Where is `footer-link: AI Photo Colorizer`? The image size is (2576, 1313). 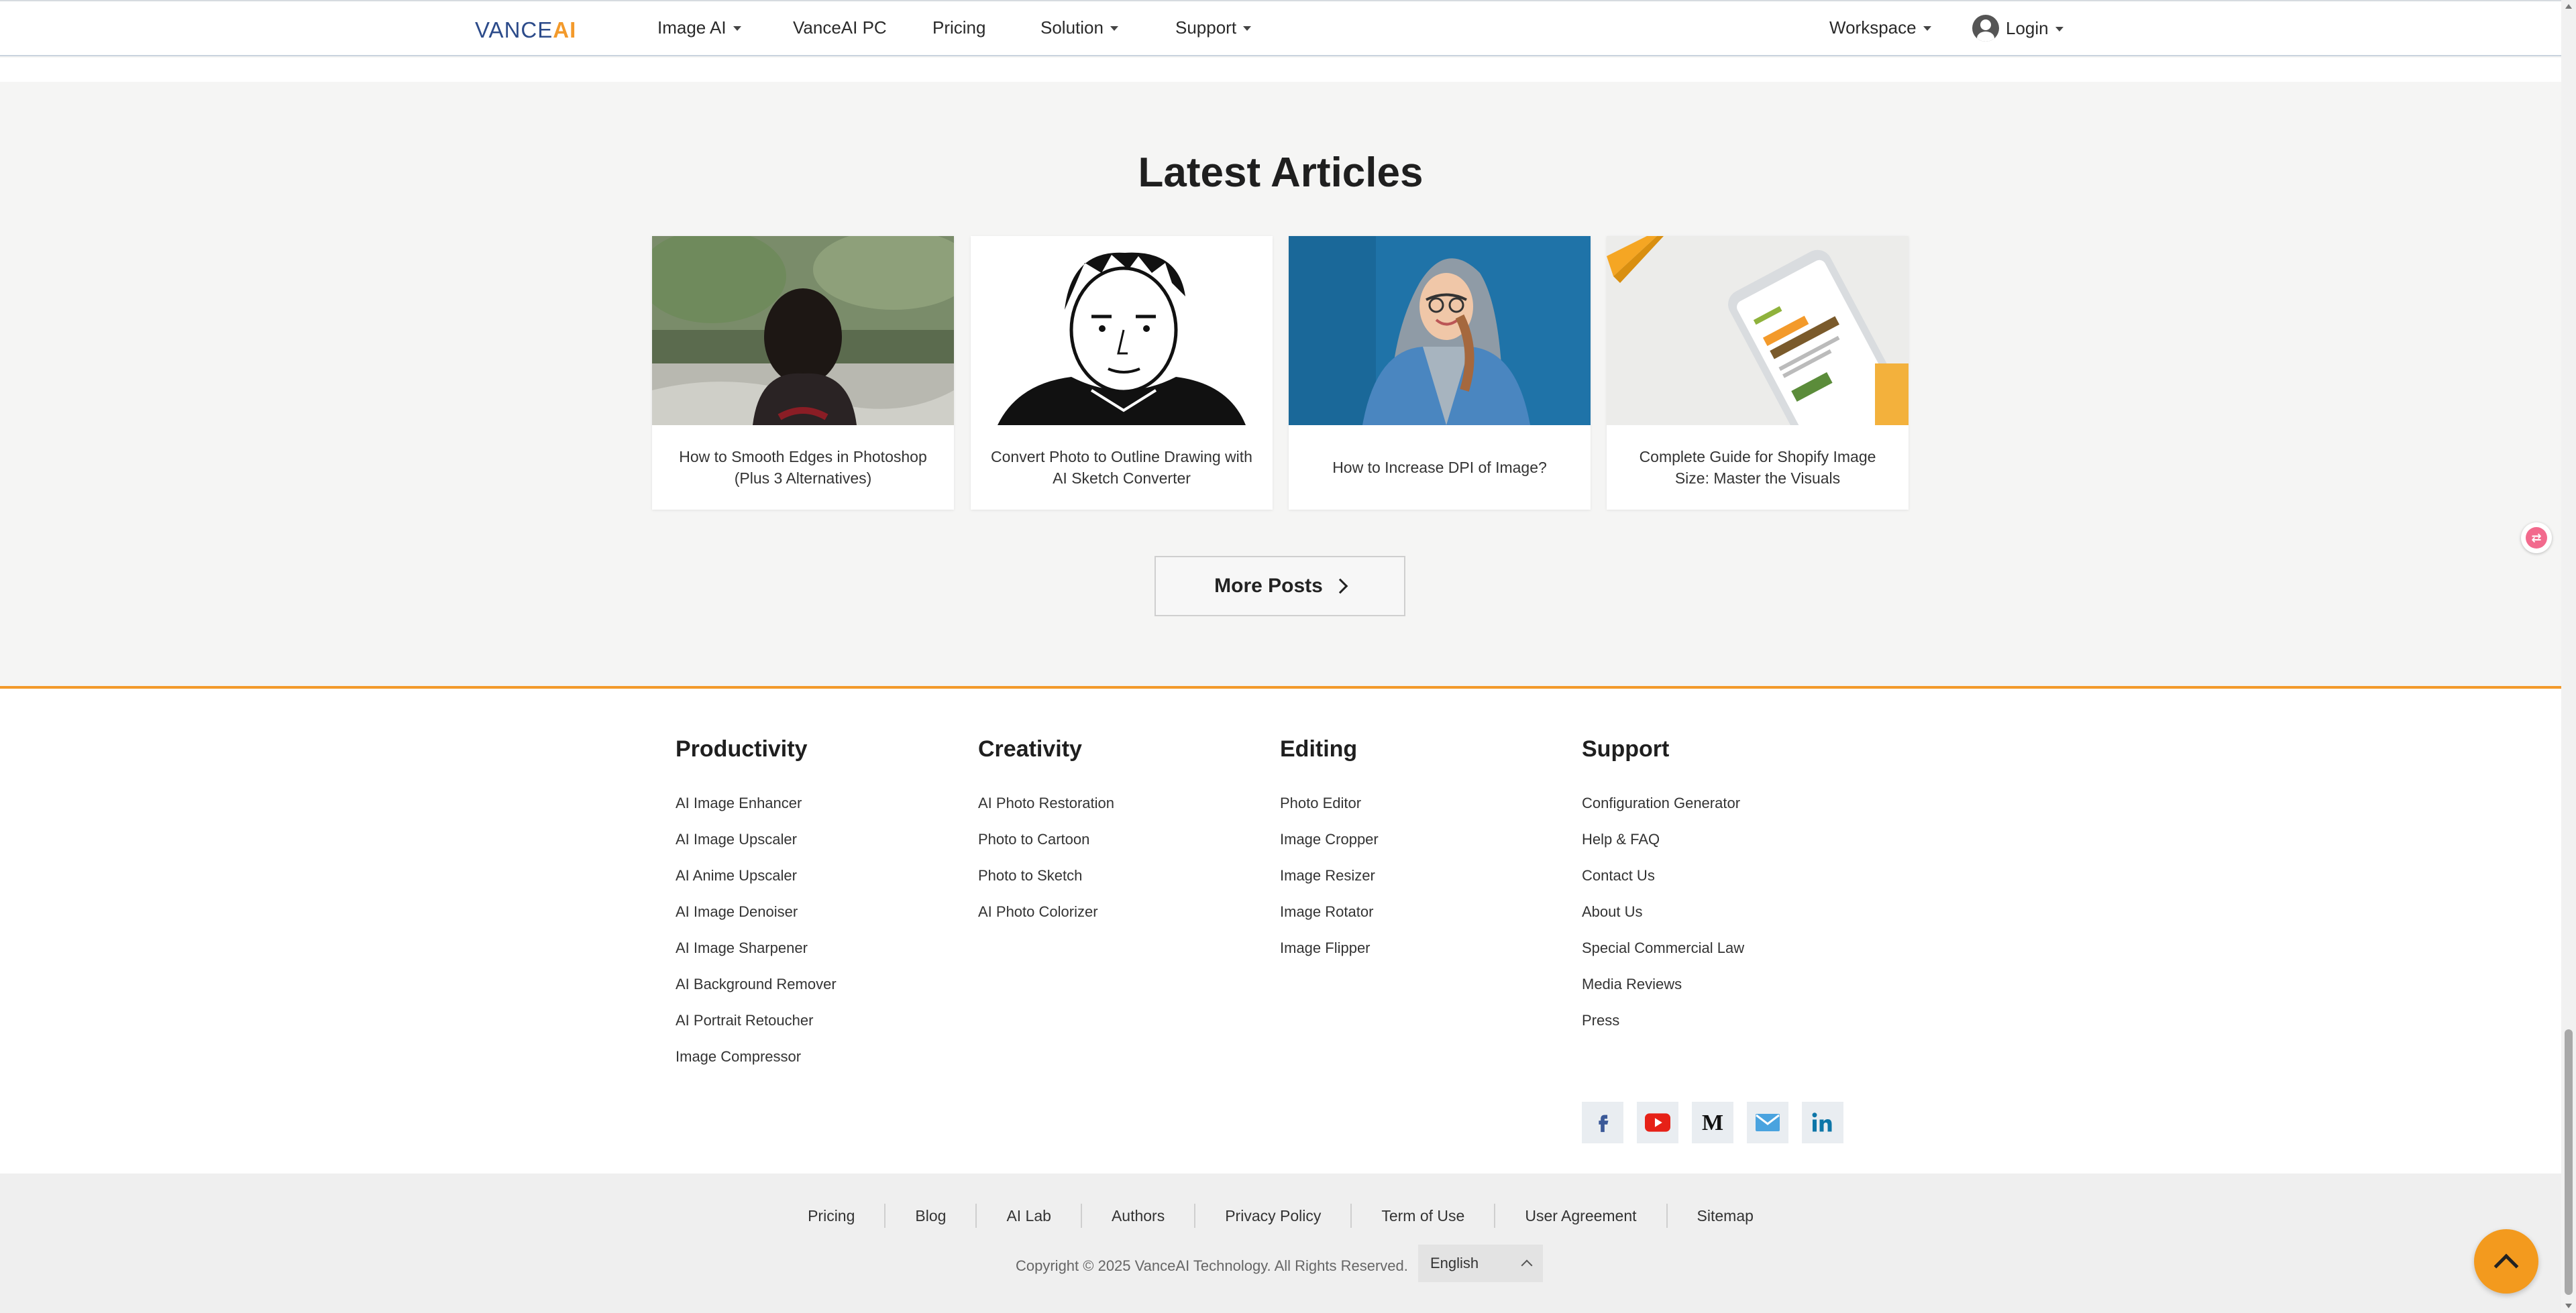
footer-link: AI Photo Colorizer is located at coordinates (1046, 912).